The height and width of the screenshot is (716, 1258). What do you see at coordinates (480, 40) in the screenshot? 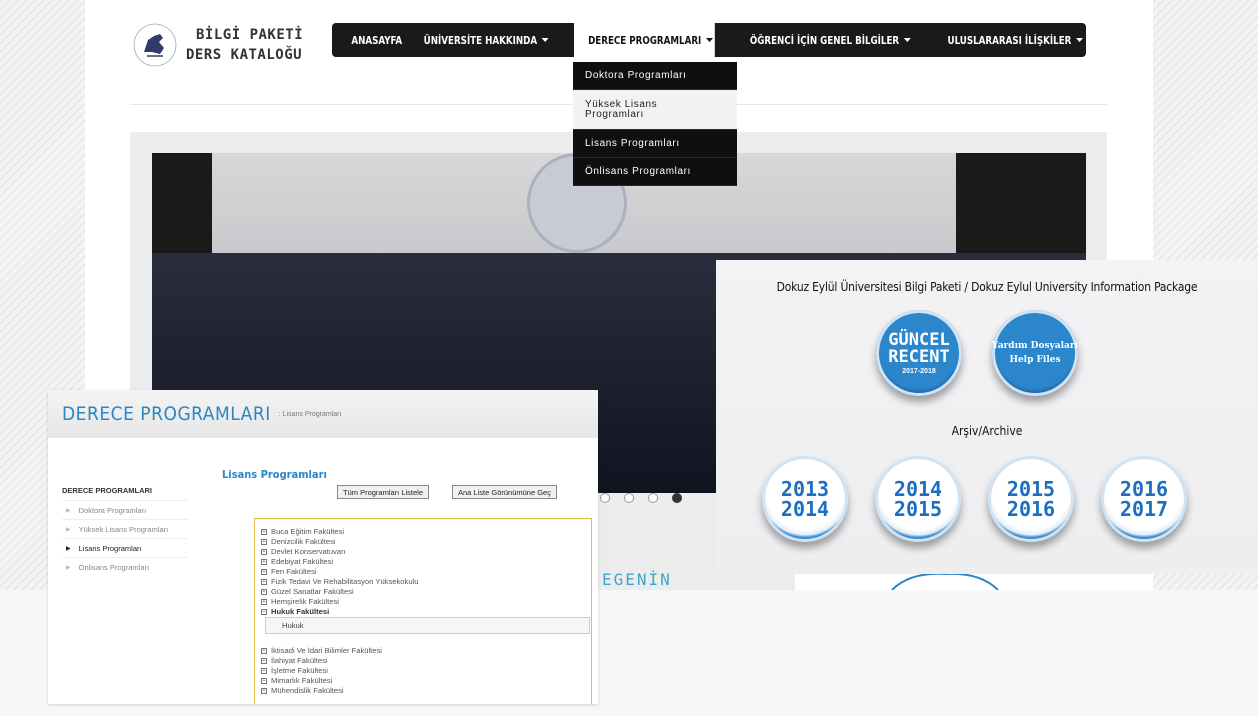
I see `nav-label: ÜNİVERSİTE HAKKINDA` at bounding box center [480, 40].